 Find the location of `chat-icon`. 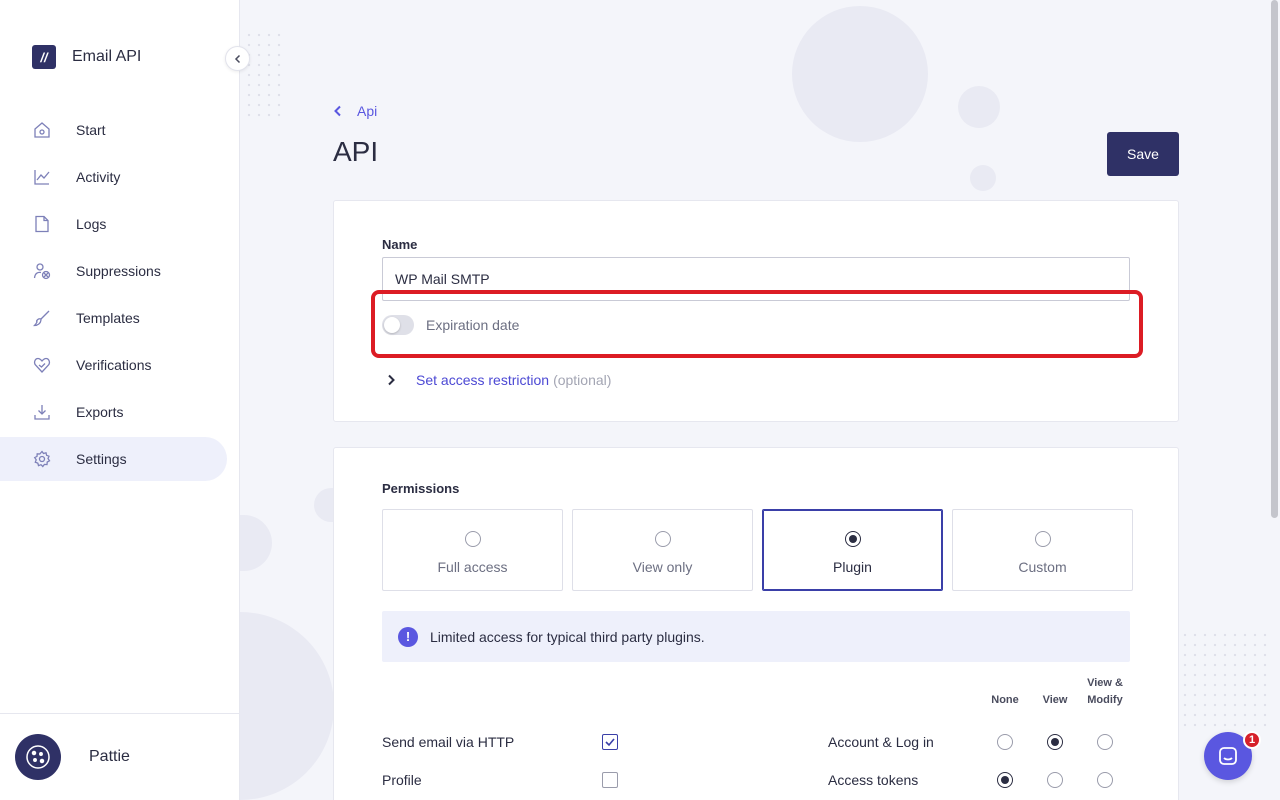

chat-icon is located at coordinates (1228, 756).